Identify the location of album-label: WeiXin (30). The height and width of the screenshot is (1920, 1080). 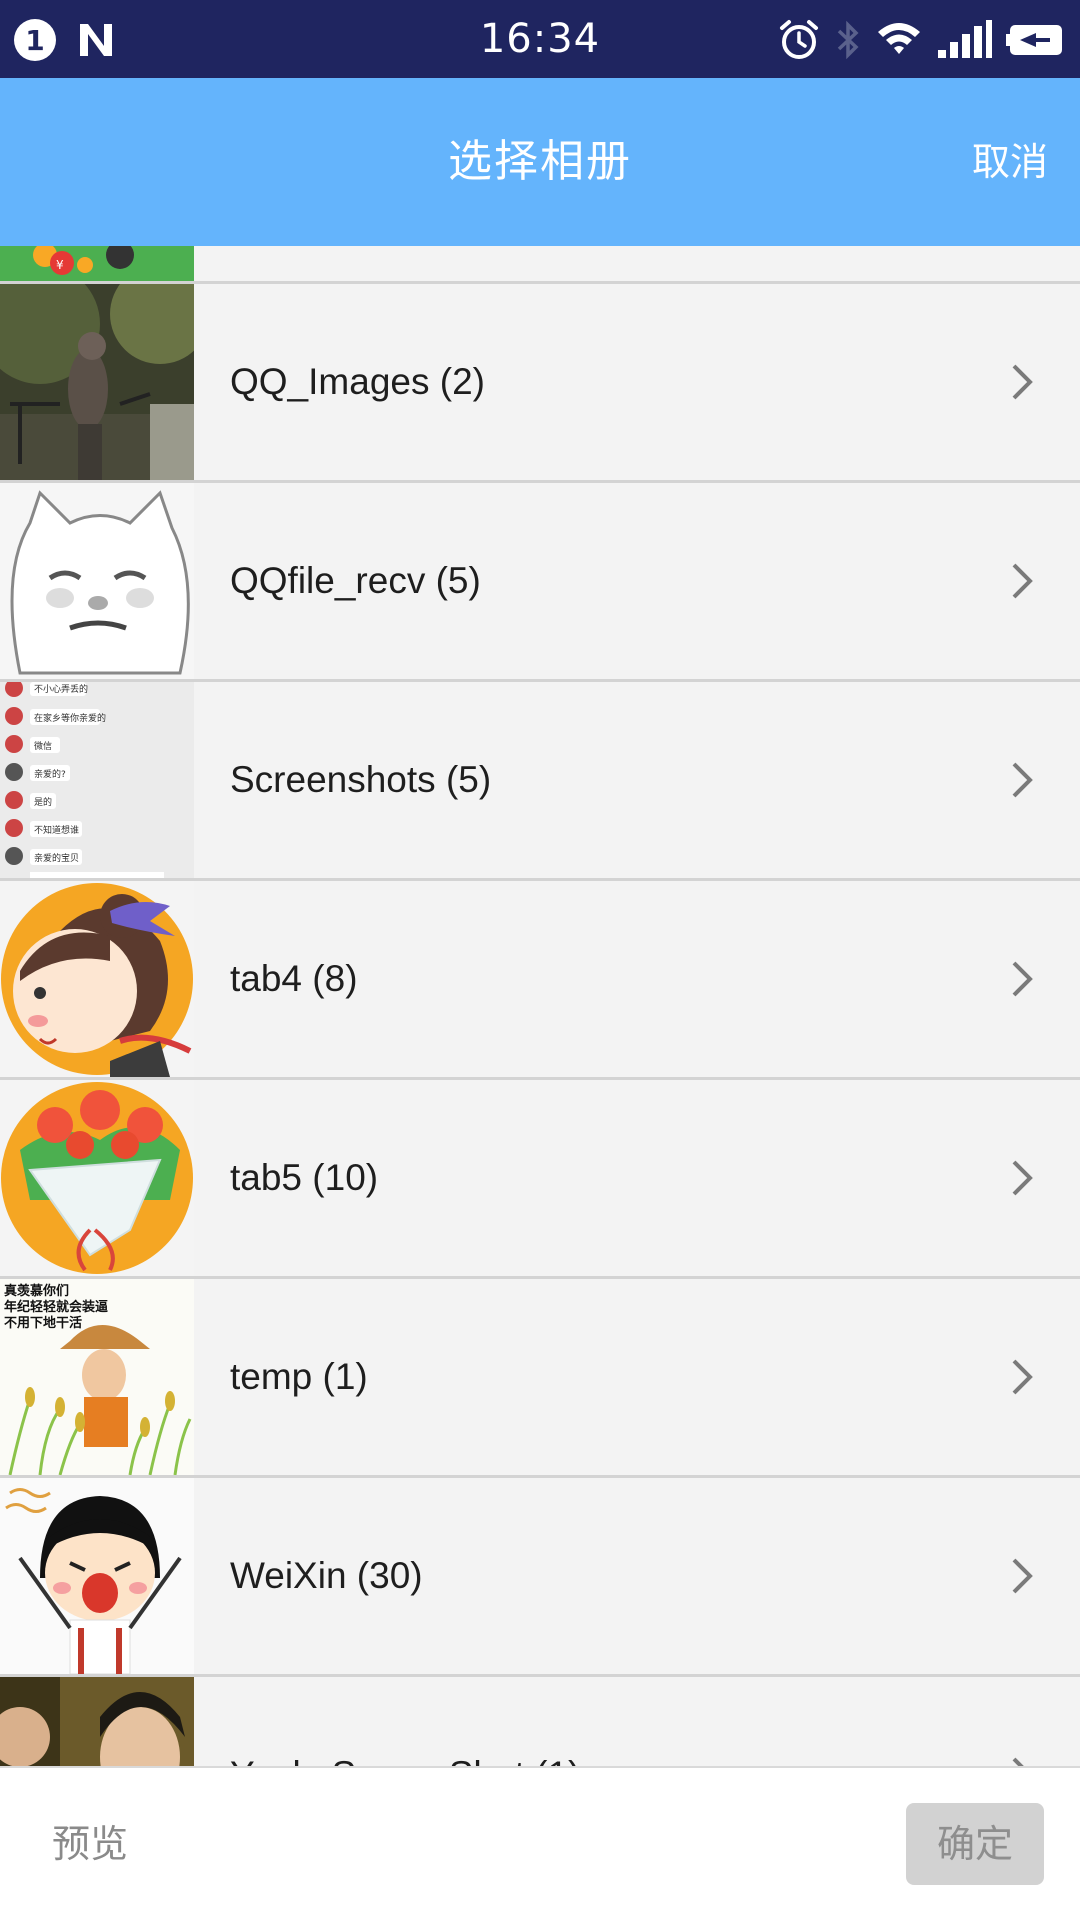
(326, 1575).